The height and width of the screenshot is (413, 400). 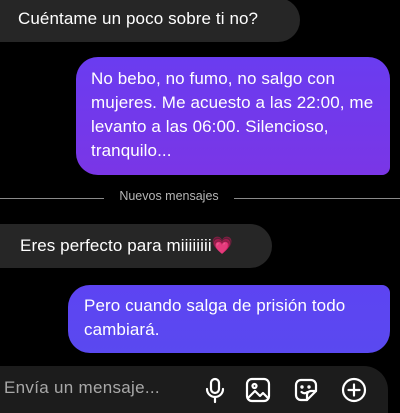 What do you see at coordinates (138, 18) in the screenshot?
I see `message-text: Cuéntame un poco sobre ti no?` at bounding box center [138, 18].